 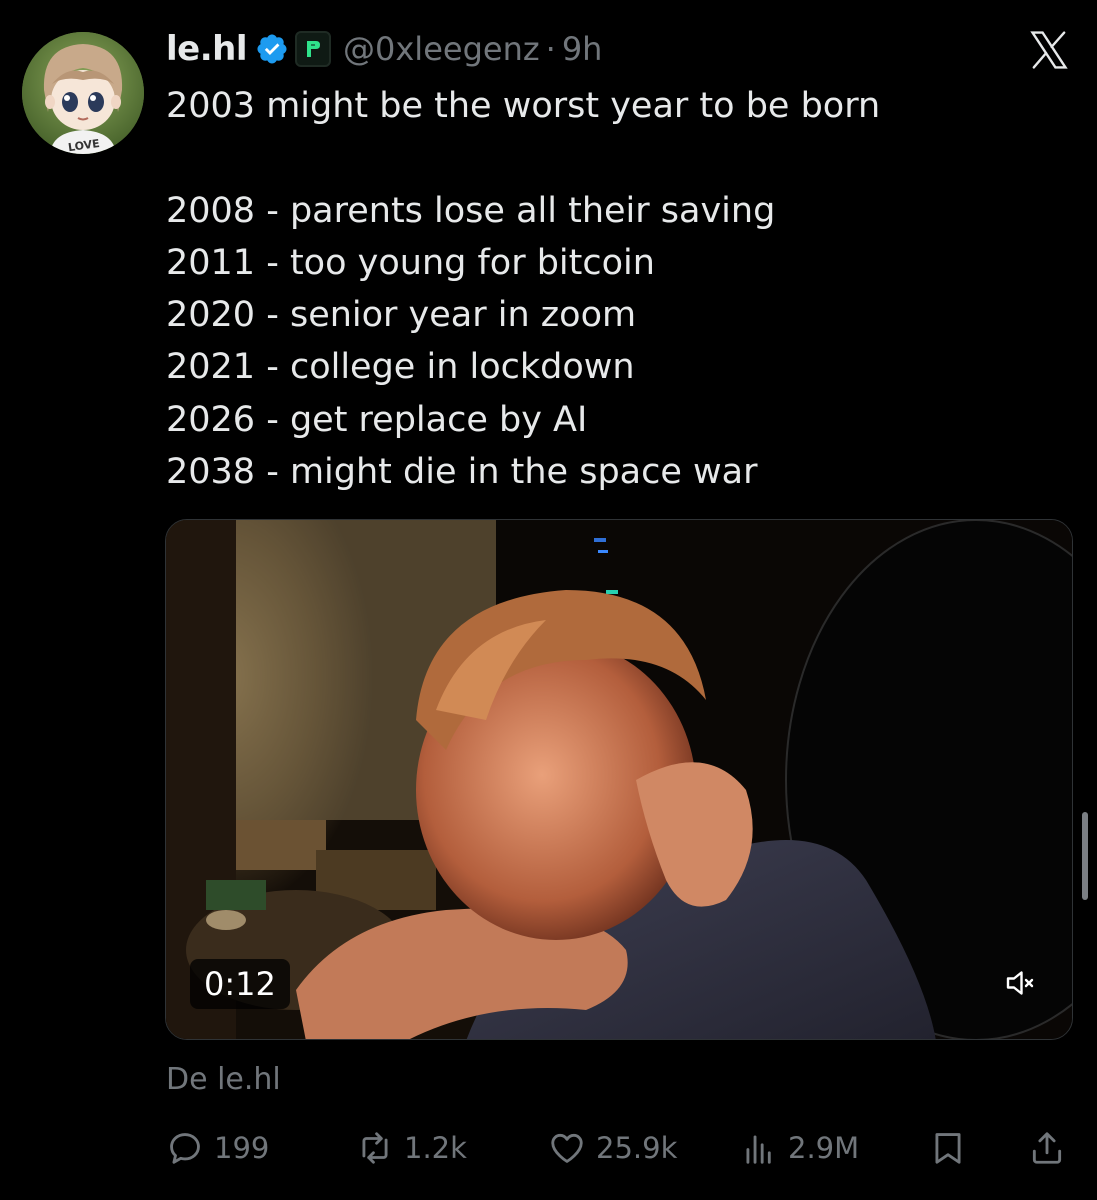 I want to click on display-name: le.hl, so click(x=207, y=49).